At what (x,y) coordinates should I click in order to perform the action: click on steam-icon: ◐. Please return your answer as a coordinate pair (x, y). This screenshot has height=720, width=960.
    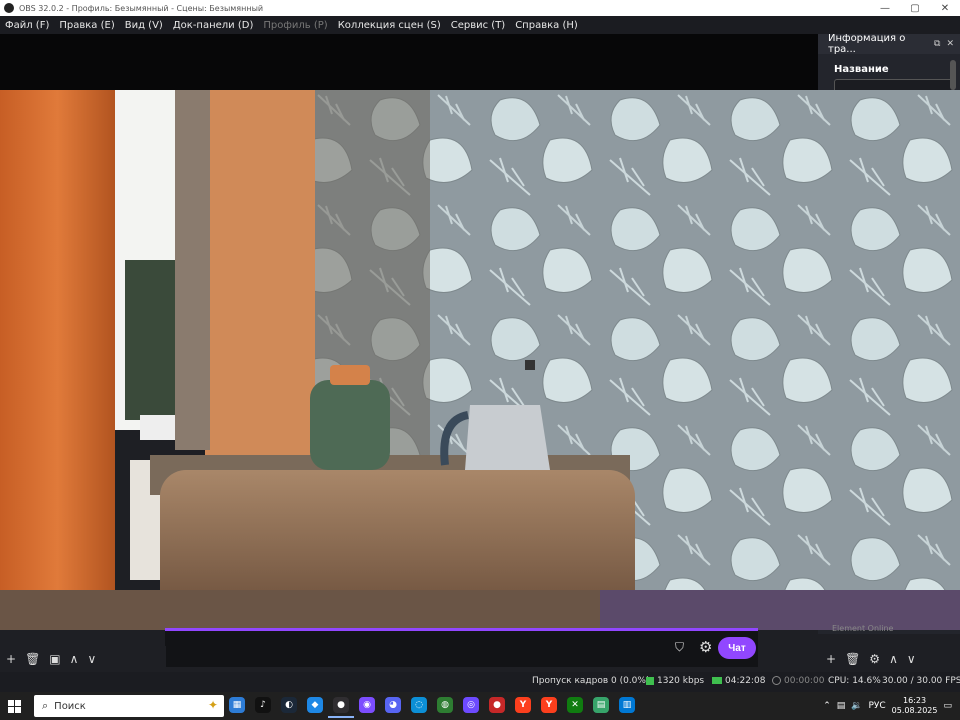
    Looking at the image, I should click on (289, 705).